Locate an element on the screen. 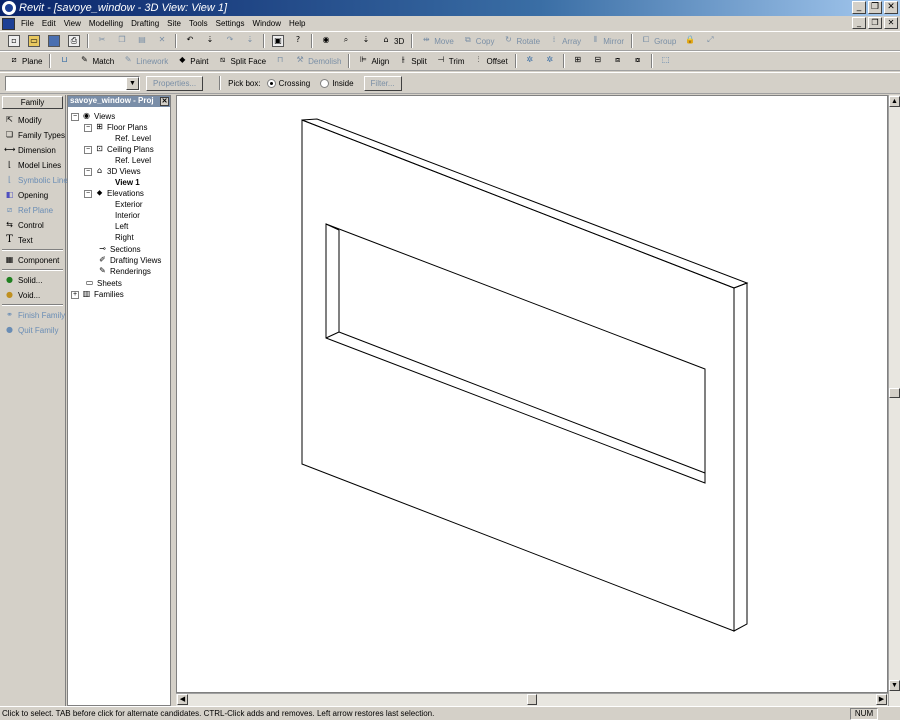 Image resolution: width=900 pixels, height=720 pixels. doc-restore-button: ❐ is located at coordinates (875, 23).